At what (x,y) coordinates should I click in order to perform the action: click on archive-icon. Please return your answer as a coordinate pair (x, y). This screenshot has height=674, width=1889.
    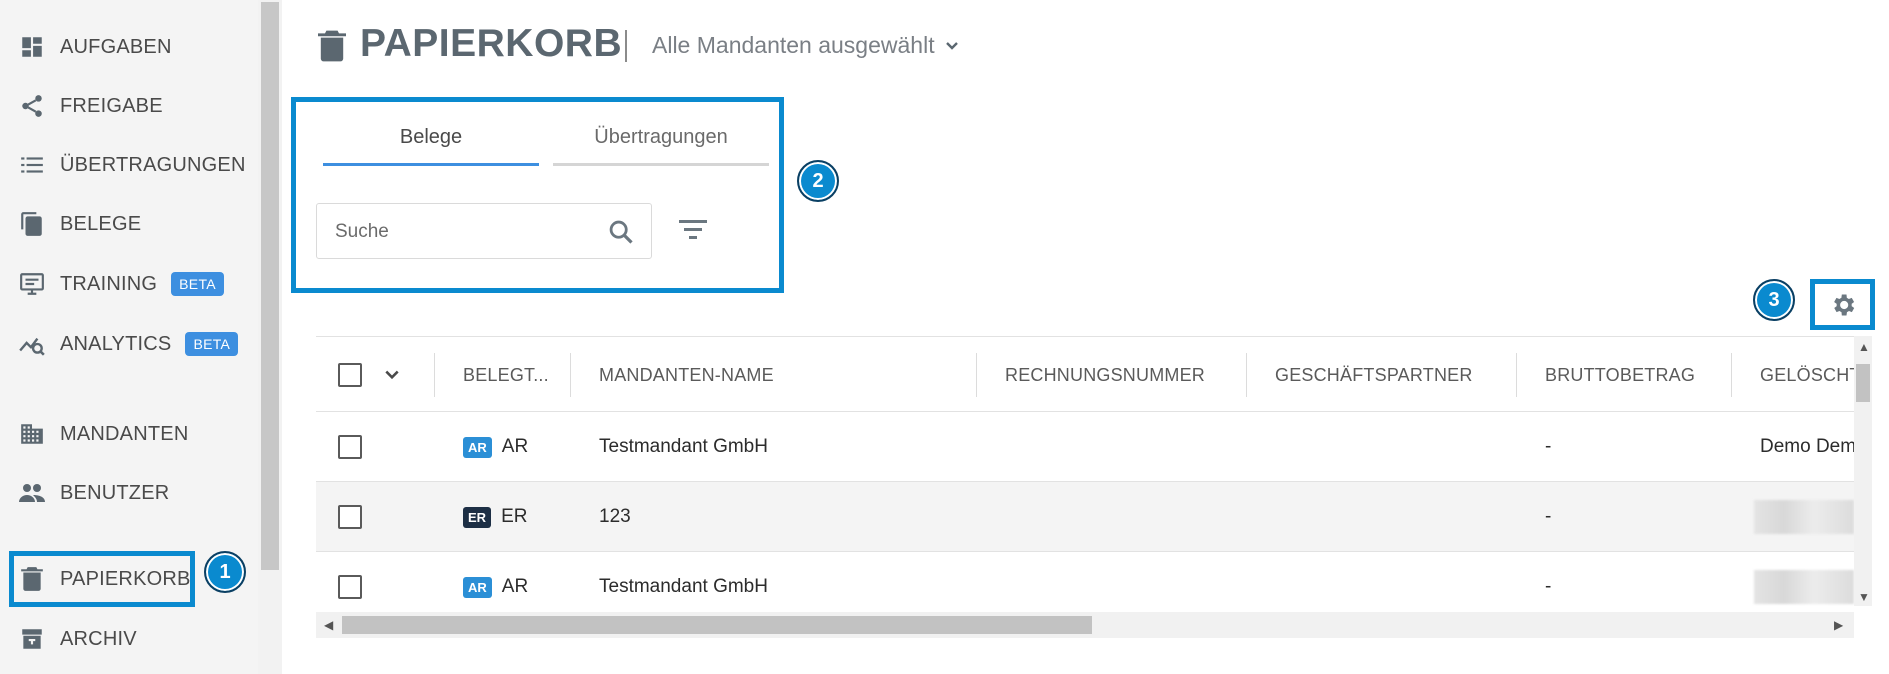
    Looking at the image, I should click on (32, 639).